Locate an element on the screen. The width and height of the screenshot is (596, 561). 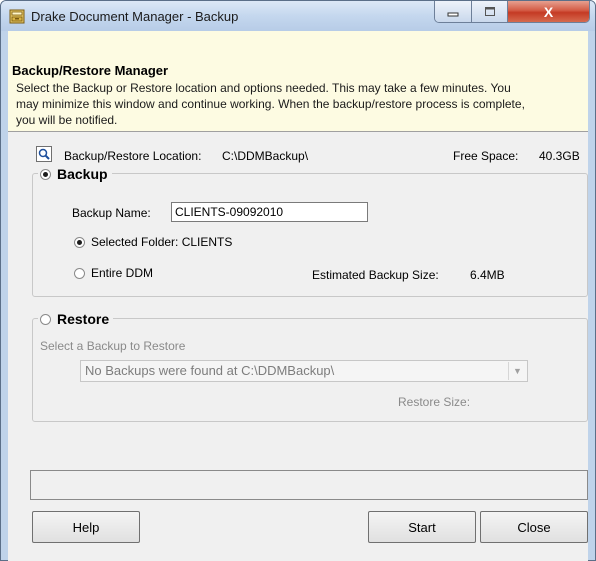
close-window-button: X is located at coordinates (548, 11).